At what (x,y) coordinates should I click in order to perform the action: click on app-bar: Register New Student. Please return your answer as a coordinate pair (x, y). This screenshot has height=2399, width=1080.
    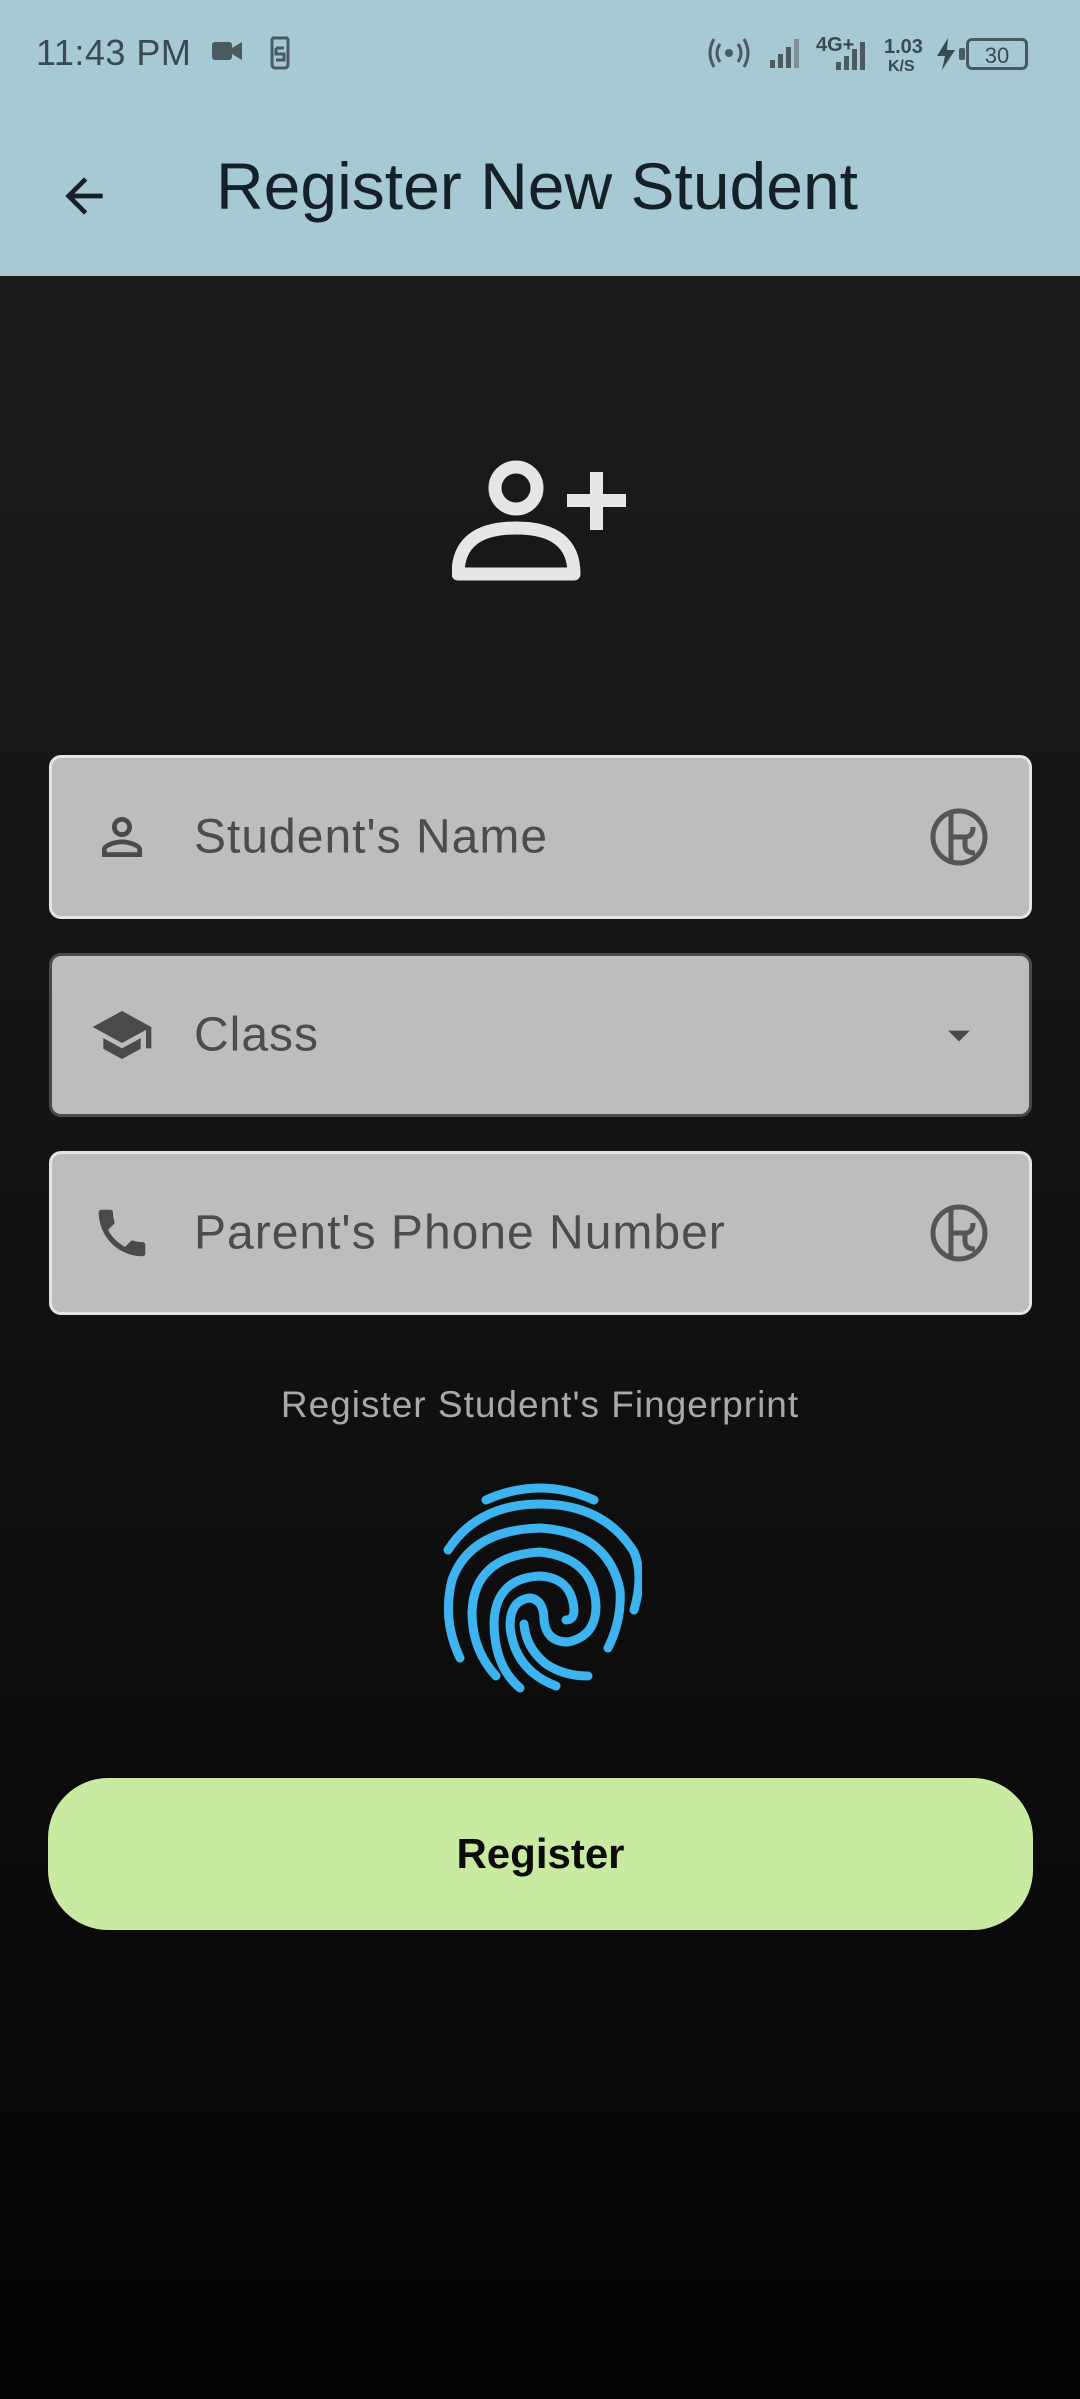
    Looking at the image, I should click on (540, 193).